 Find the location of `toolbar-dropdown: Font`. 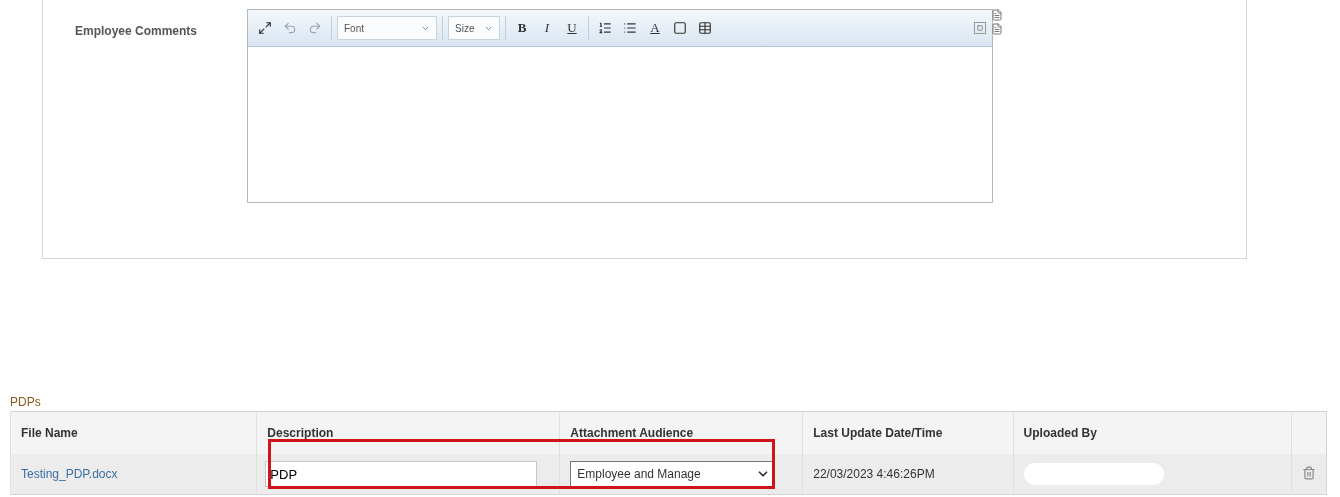

toolbar-dropdown: Font is located at coordinates (387, 28).